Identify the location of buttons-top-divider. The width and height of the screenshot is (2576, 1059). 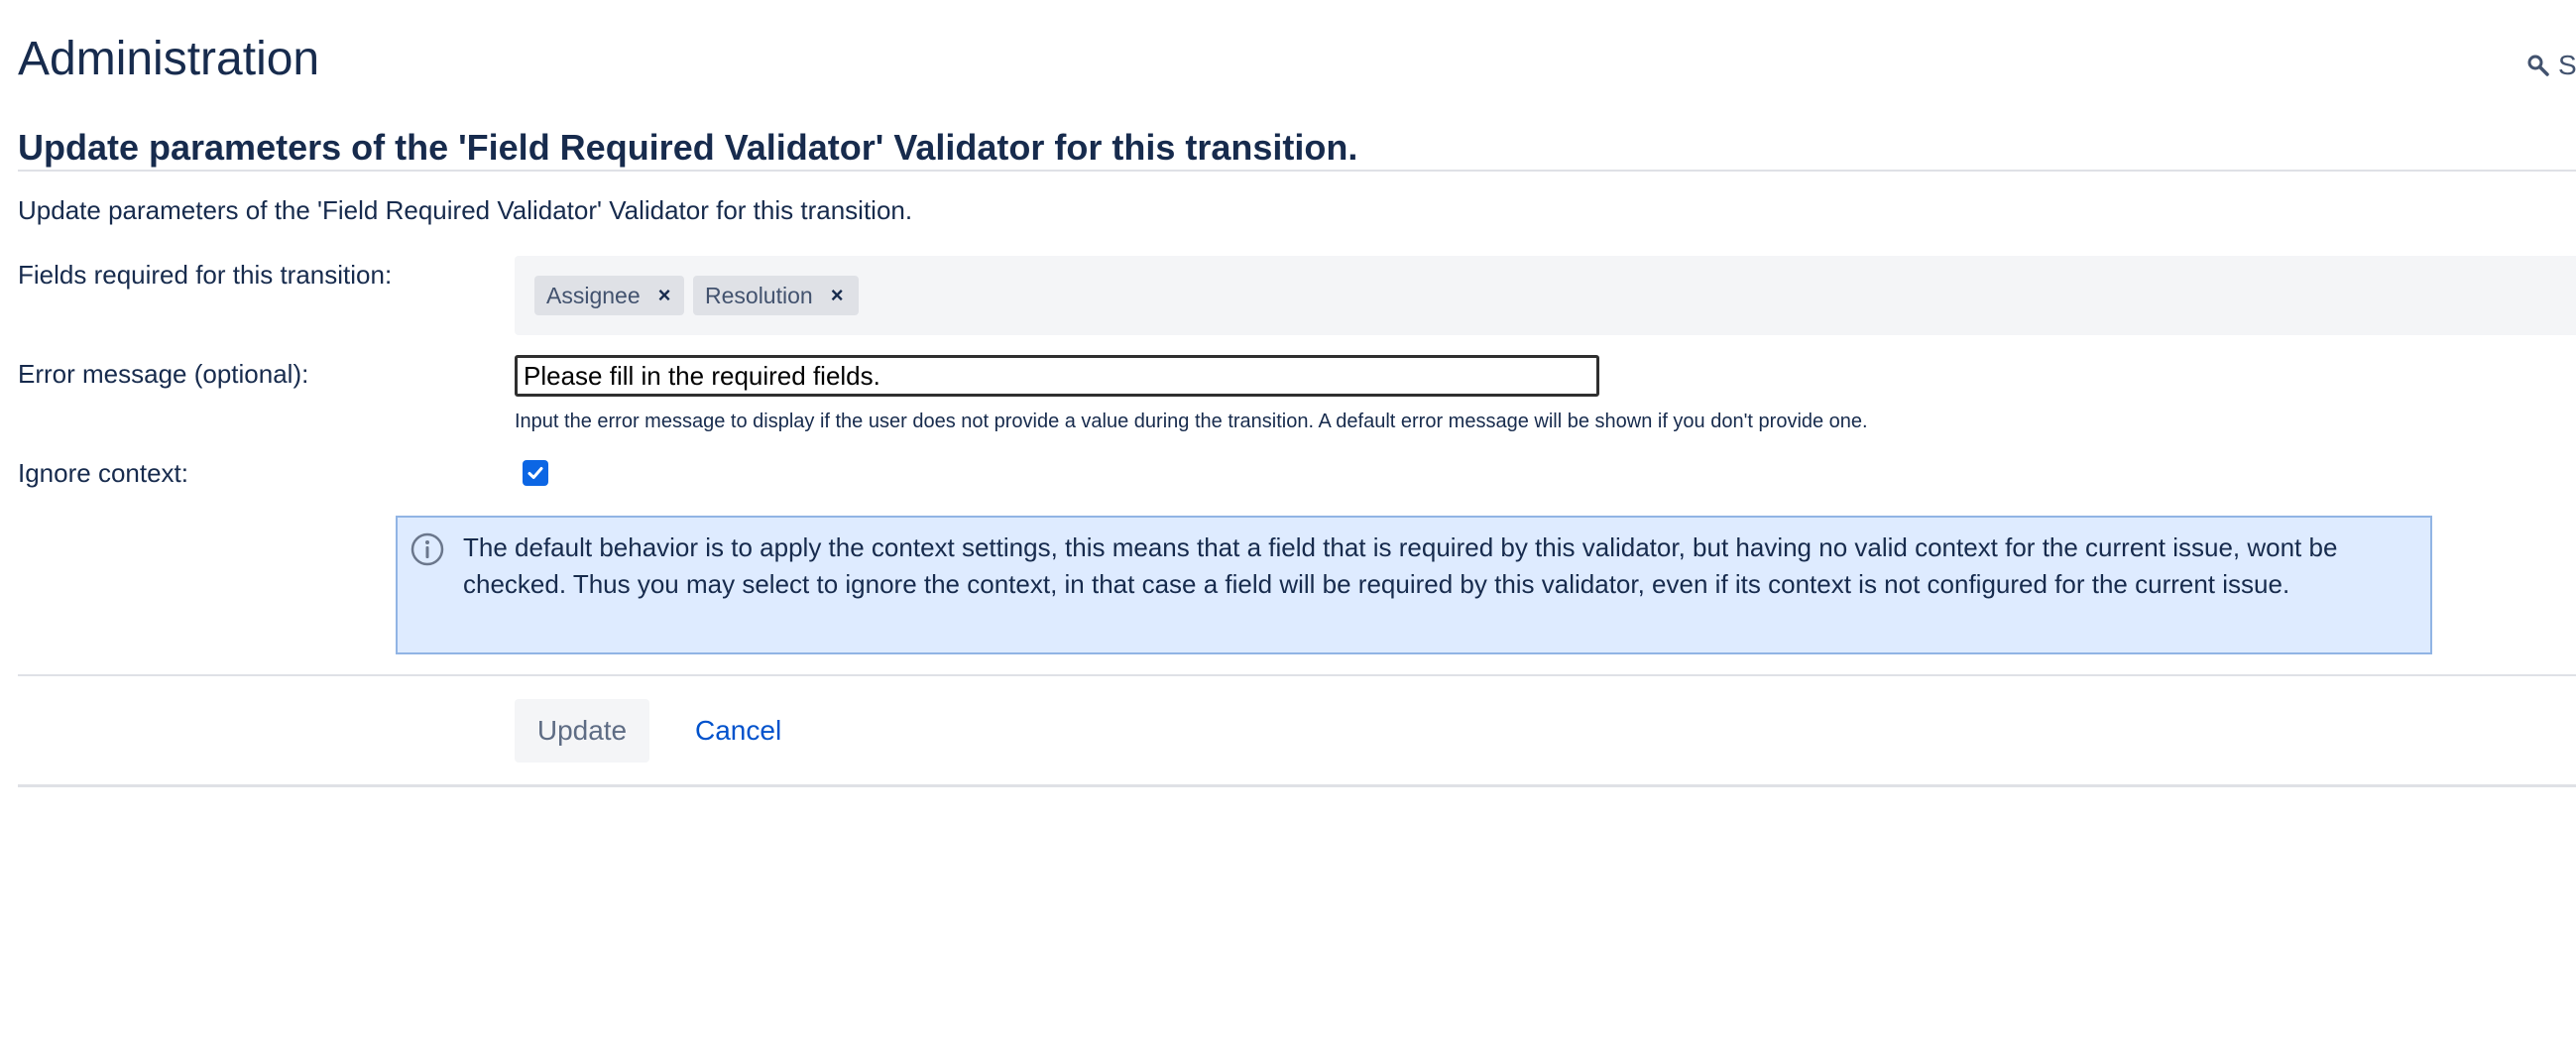
(1297, 675).